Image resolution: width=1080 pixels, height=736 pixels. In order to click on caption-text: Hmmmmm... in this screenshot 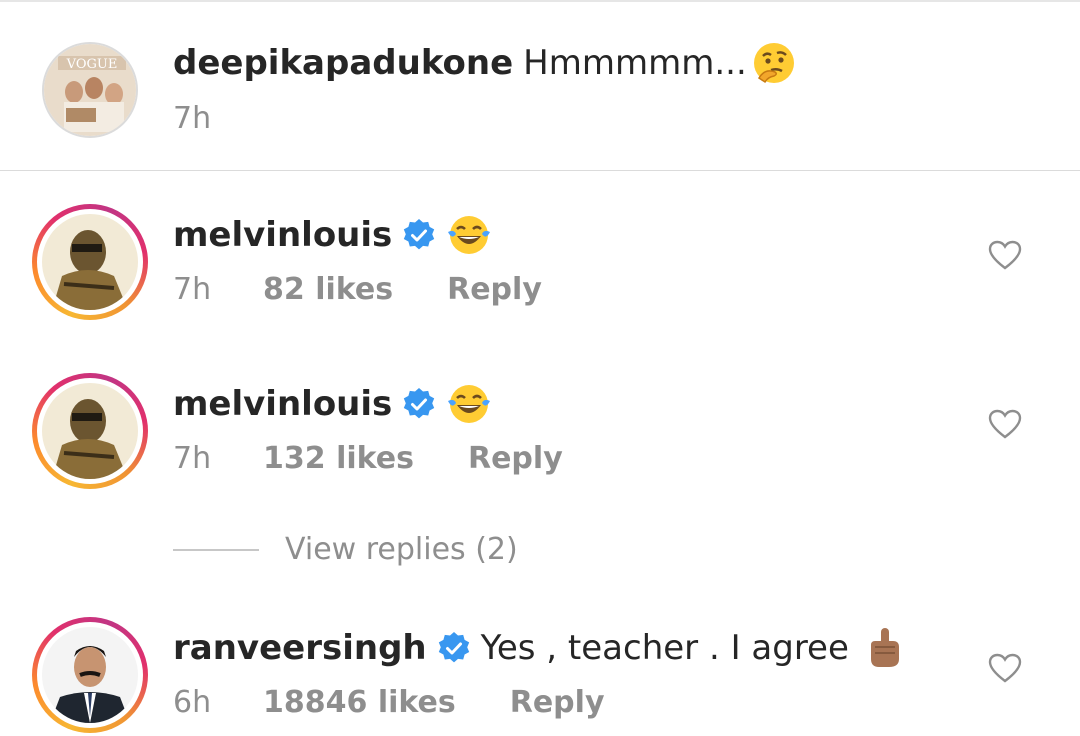, I will do `click(635, 63)`.